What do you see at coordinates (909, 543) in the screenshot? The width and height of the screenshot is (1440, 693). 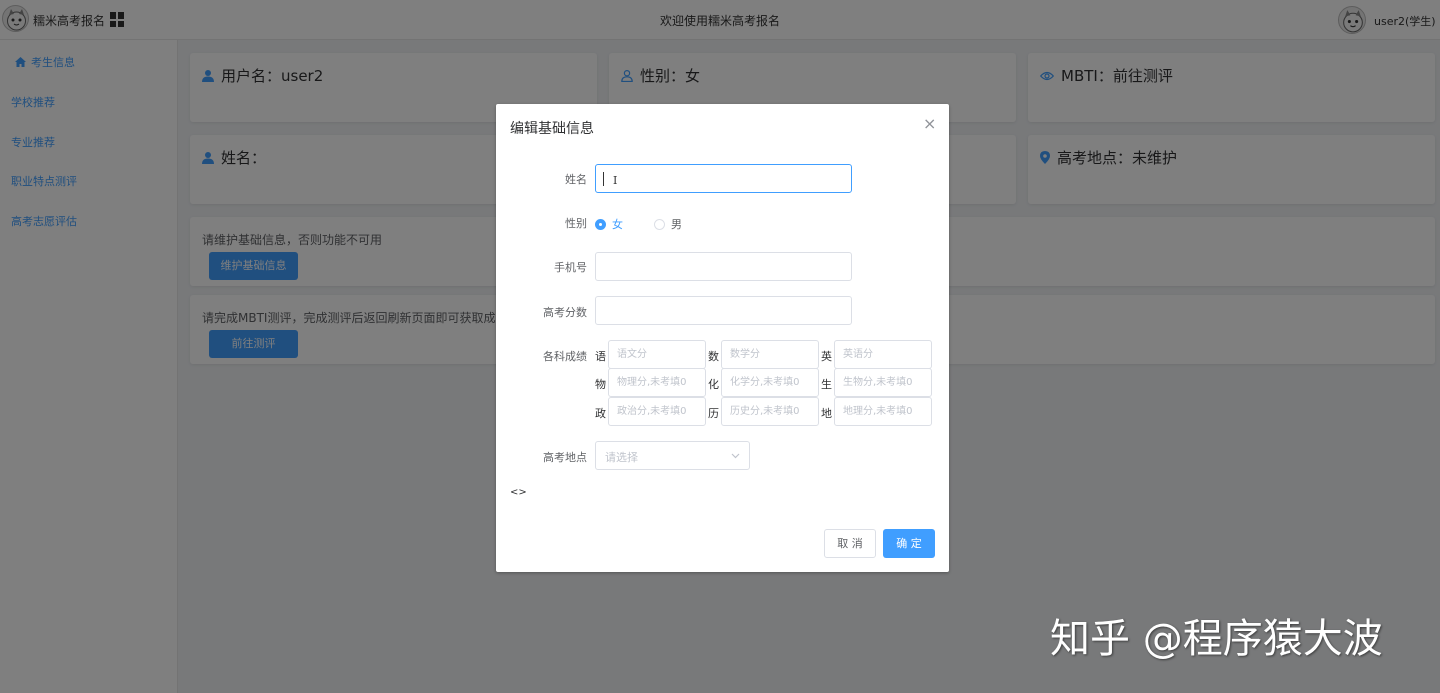 I see `confirm-button: 确 定` at bounding box center [909, 543].